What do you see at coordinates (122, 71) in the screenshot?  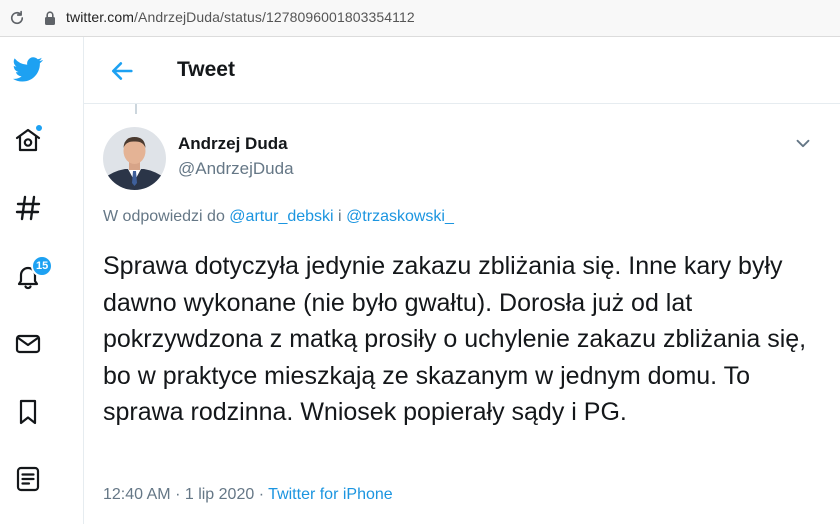 I see `back-arrow-icon` at bounding box center [122, 71].